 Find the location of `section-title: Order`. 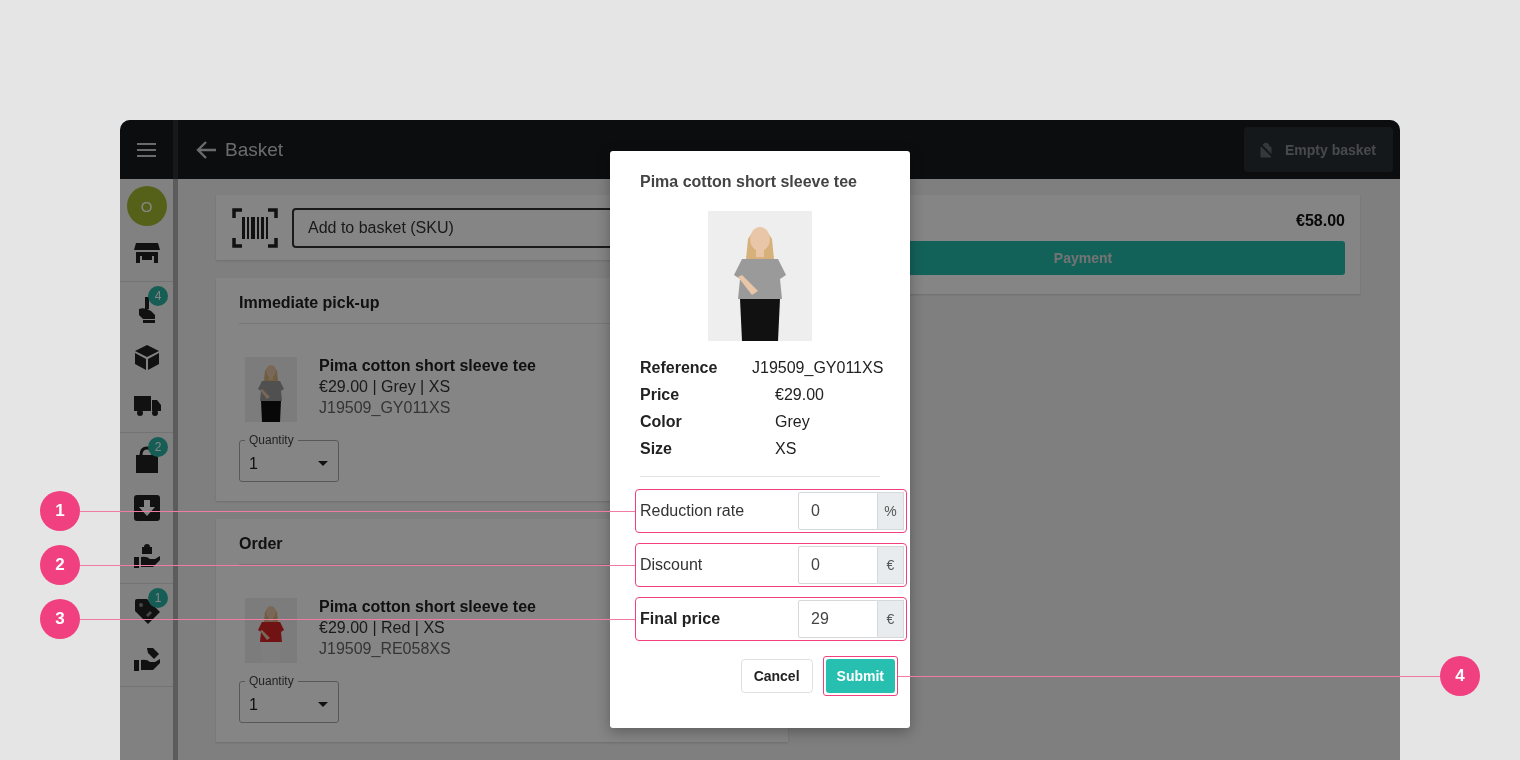

section-title: Order is located at coordinates (261, 544).